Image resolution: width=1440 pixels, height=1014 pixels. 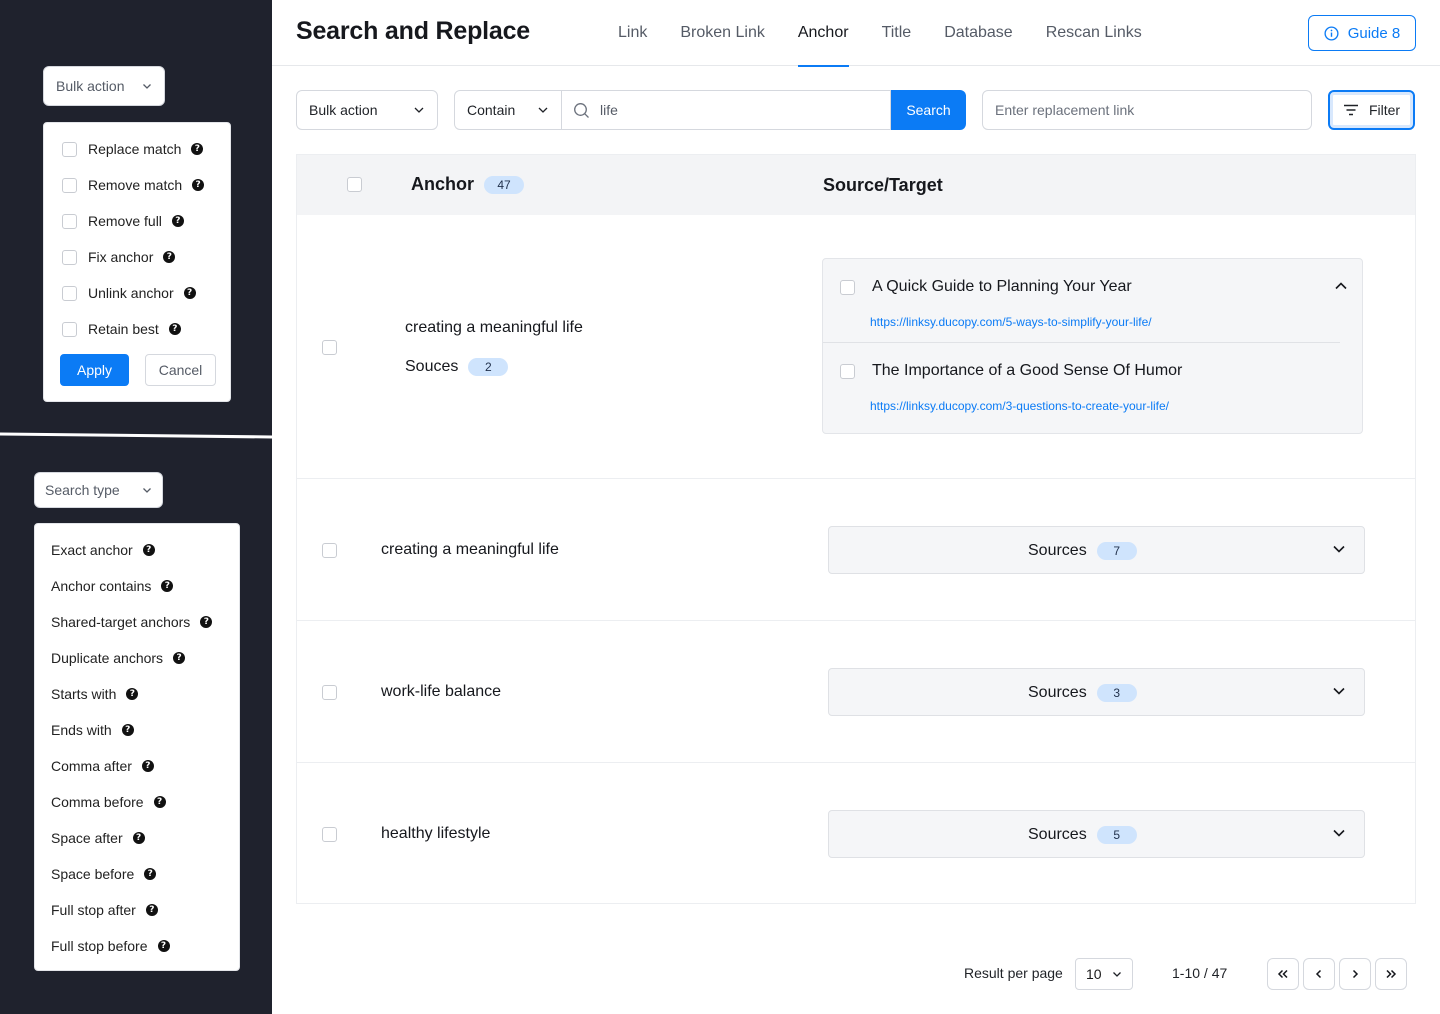 What do you see at coordinates (1116, 835) in the screenshot?
I see `sources-count-badge: 5` at bounding box center [1116, 835].